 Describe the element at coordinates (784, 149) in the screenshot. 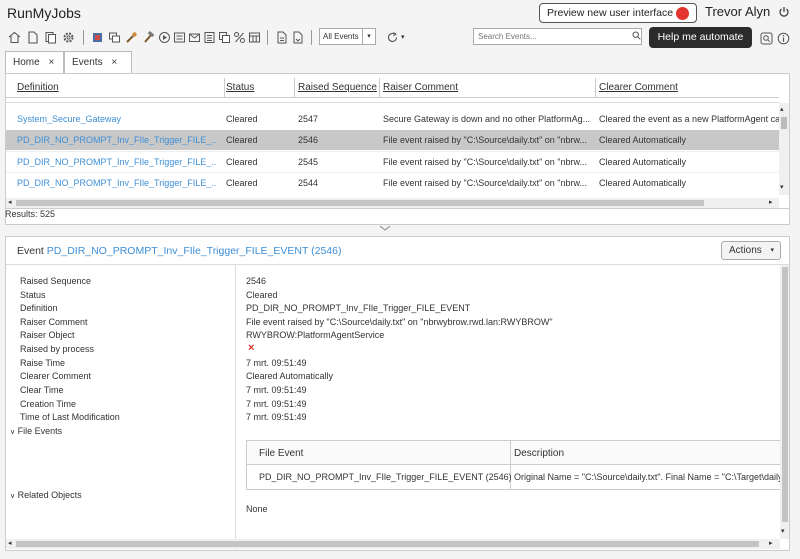

I see `vertical-scrollbar: ▴ ▾` at that location.